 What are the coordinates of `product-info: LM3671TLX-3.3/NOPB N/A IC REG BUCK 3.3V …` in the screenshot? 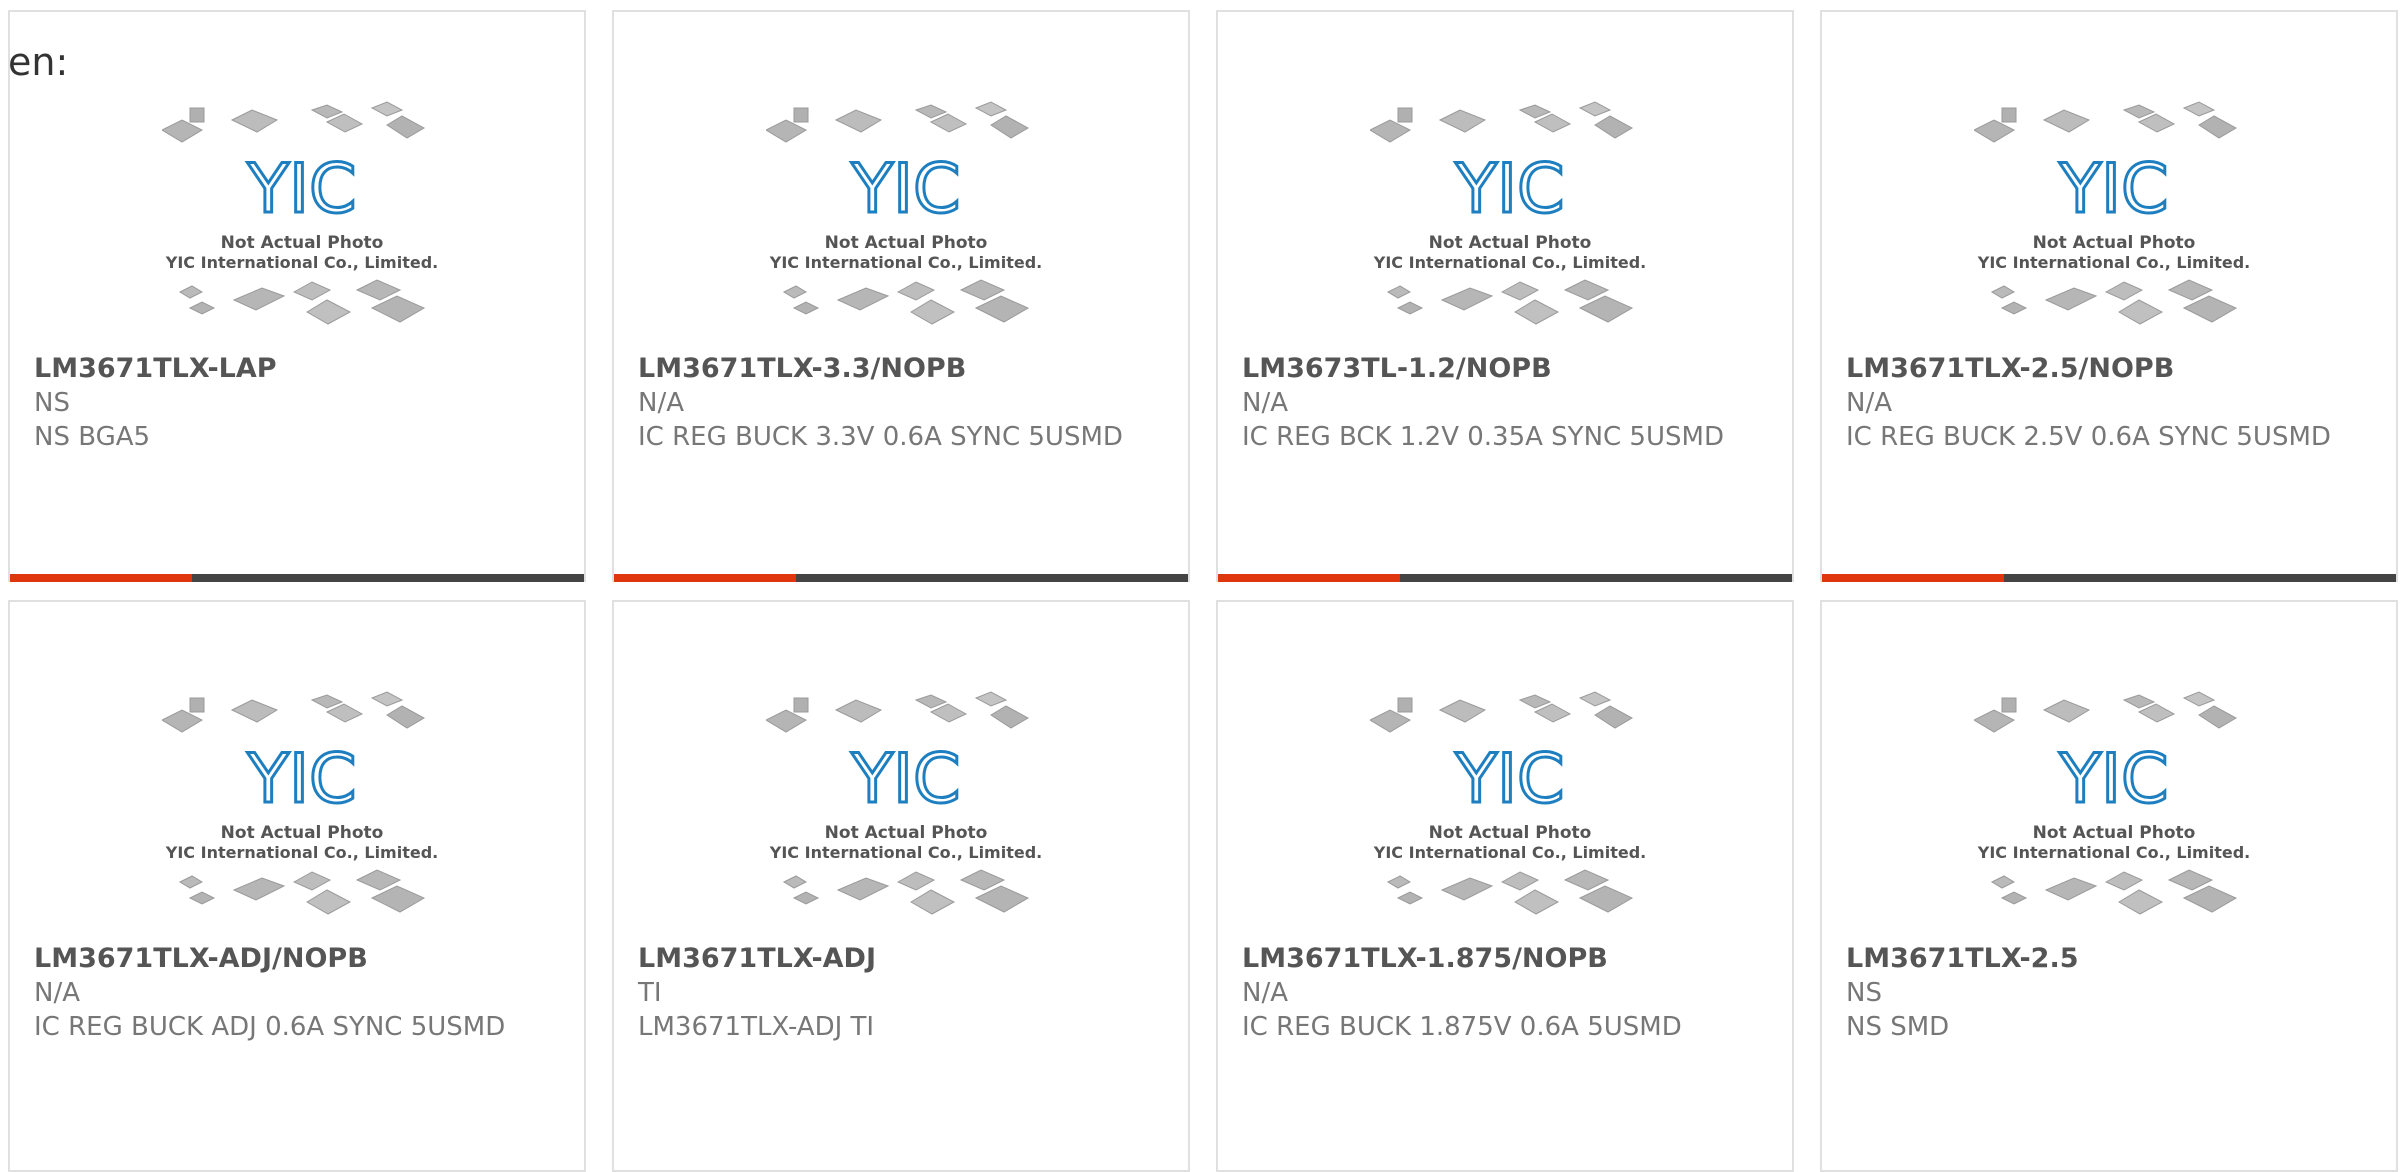 It's located at (901, 403).